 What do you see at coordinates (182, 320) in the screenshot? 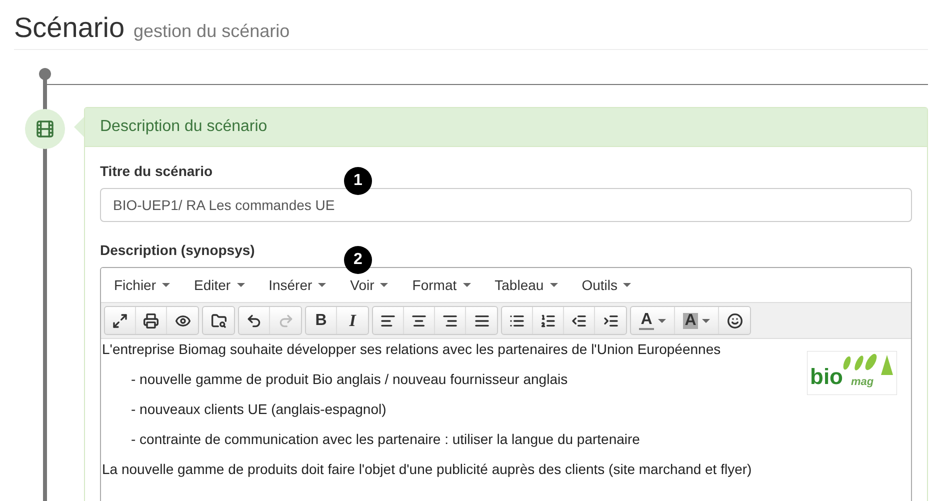
I see `preview-icon` at bounding box center [182, 320].